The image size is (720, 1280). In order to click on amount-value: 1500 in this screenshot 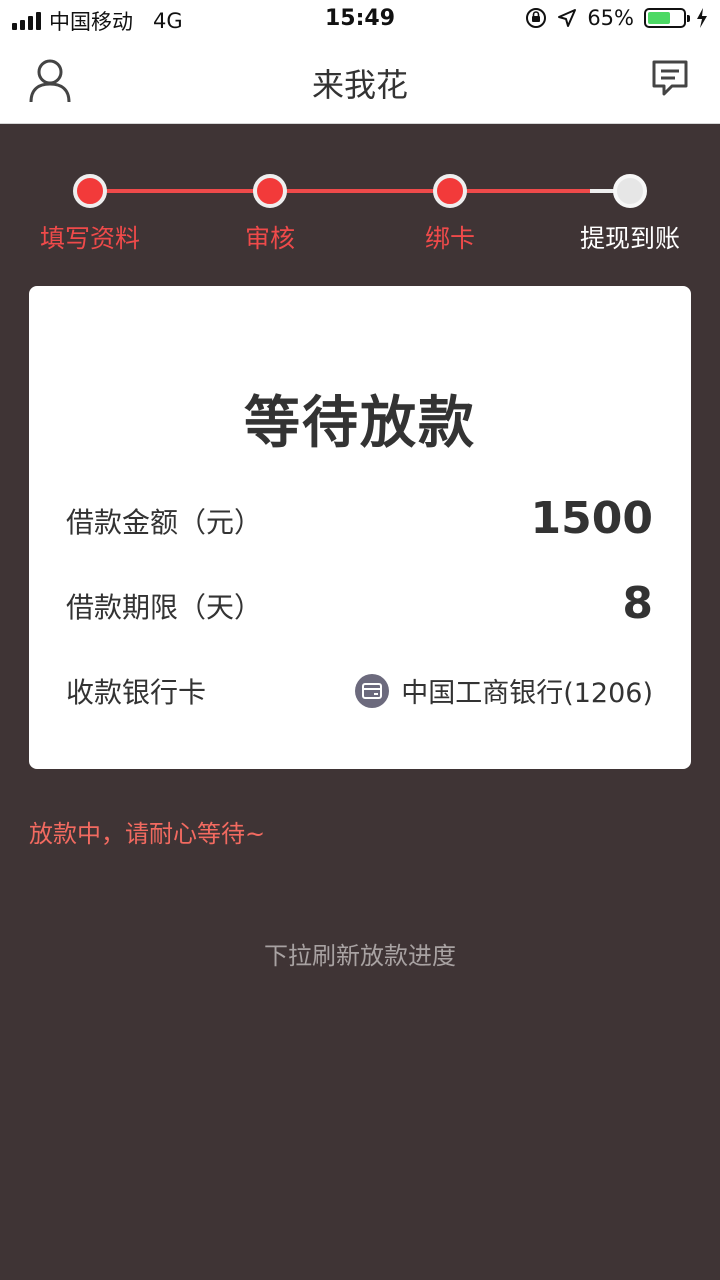, I will do `click(591, 518)`.